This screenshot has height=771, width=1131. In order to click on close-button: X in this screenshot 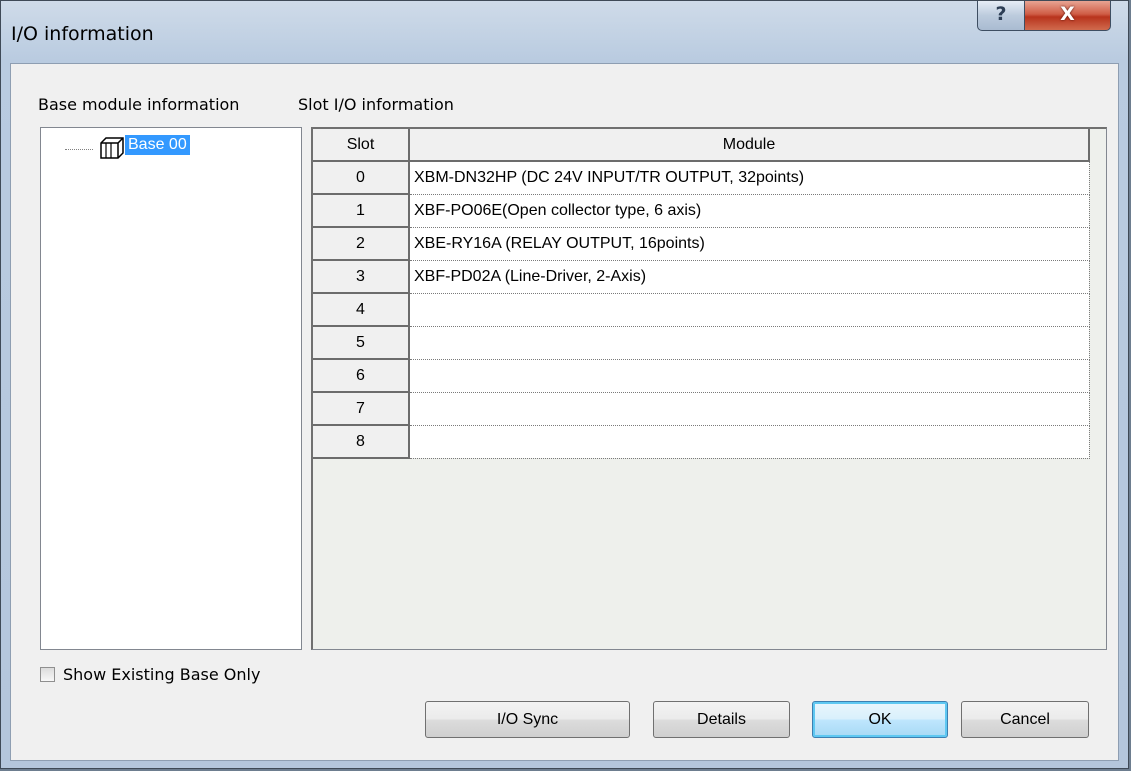, I will do `click(1067, 16)`.